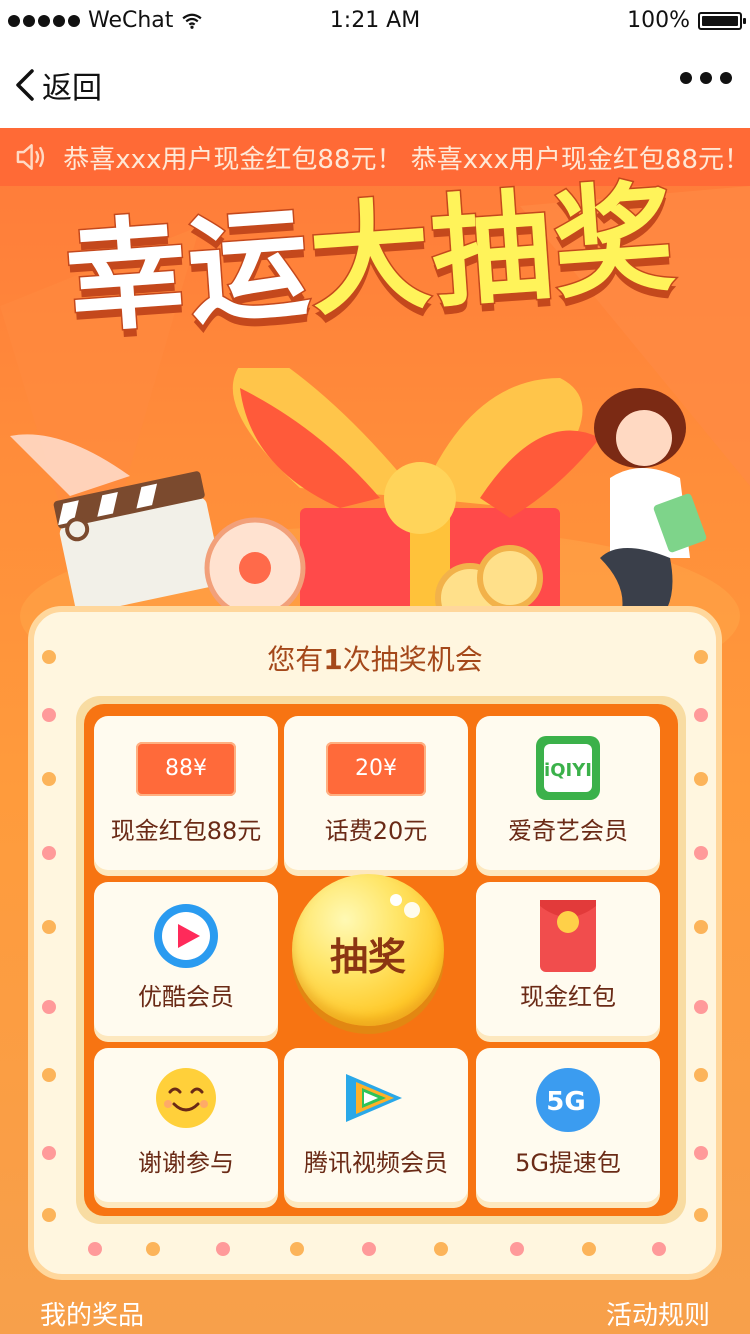 The width and height of the screenshot is (750, 1334). What do you see at coordinates (375, 21) in the screenshot?
I see `status-bar: WeChat 1:21 AM 100%` at bounding box center [375, 21].